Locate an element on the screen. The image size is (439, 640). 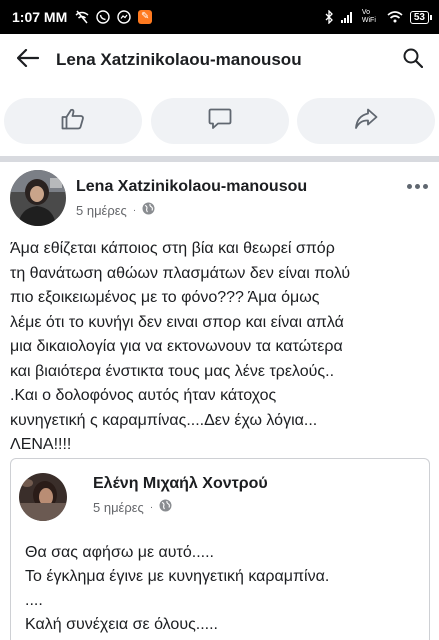
shared-post-header: Ελένη Μιχαήλ Χοντρού 5 ημέρες · is located at coordinates (143, 497).